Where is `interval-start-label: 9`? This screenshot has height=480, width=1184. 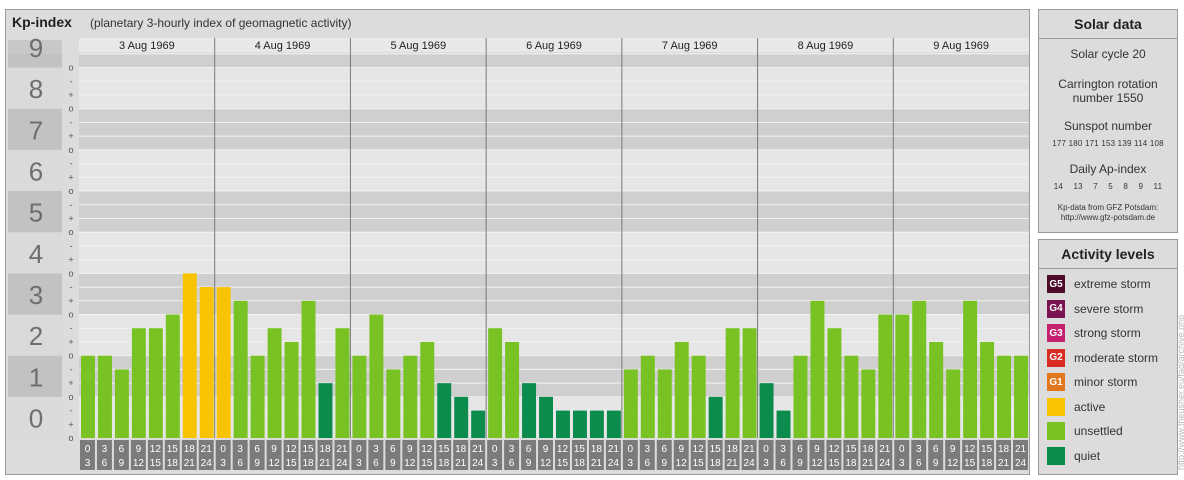
interval-start-label: 9 is located at coordinates (953, 449).